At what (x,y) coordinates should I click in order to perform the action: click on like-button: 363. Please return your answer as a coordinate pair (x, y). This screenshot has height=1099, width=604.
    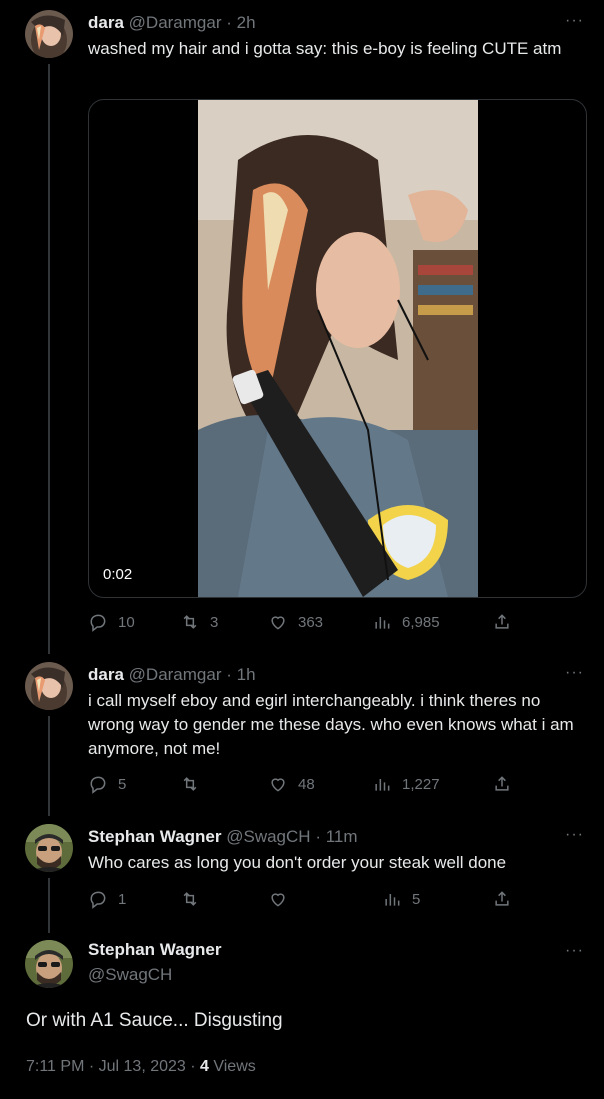
    Looking at the image, I should click on (295, 622).